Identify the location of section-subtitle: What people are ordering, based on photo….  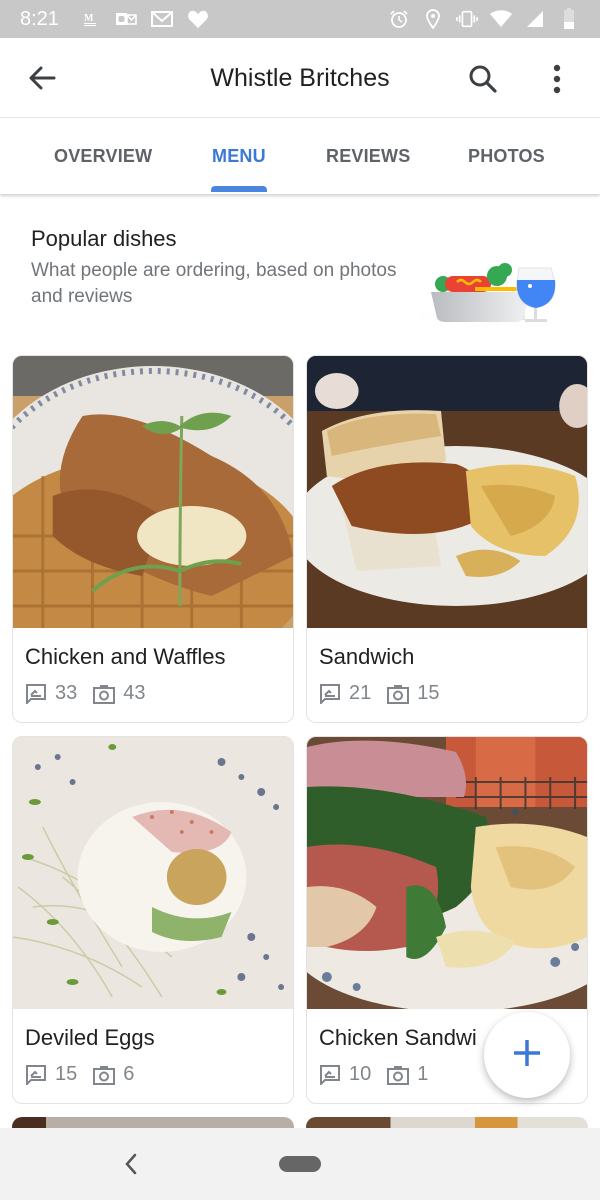
(214, 283).